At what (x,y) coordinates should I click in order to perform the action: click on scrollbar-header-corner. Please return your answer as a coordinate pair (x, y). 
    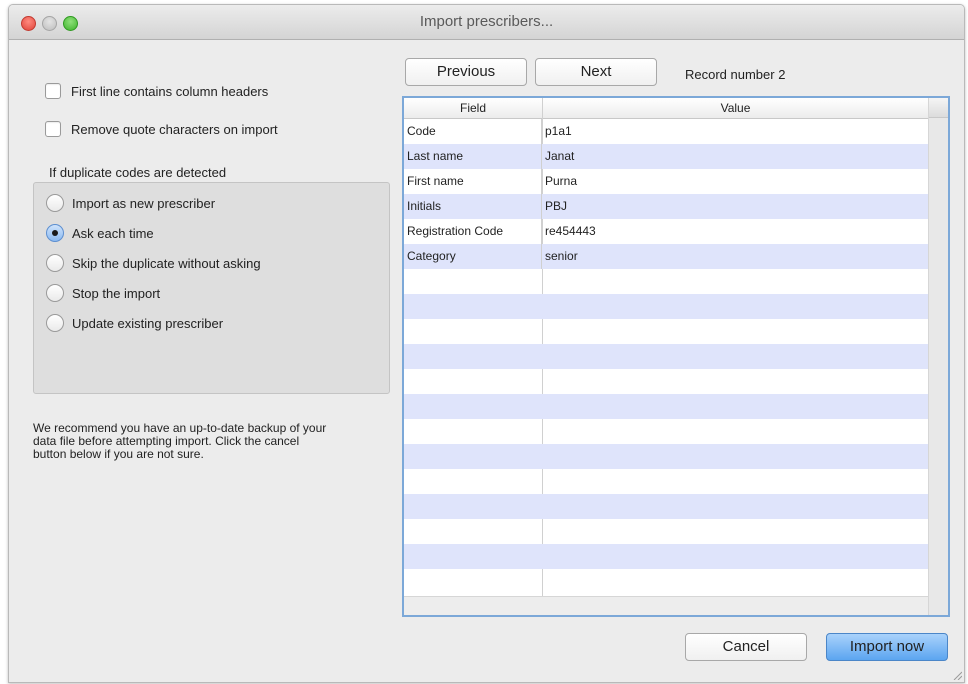
    Looking at the image, I should click on (938, 108).